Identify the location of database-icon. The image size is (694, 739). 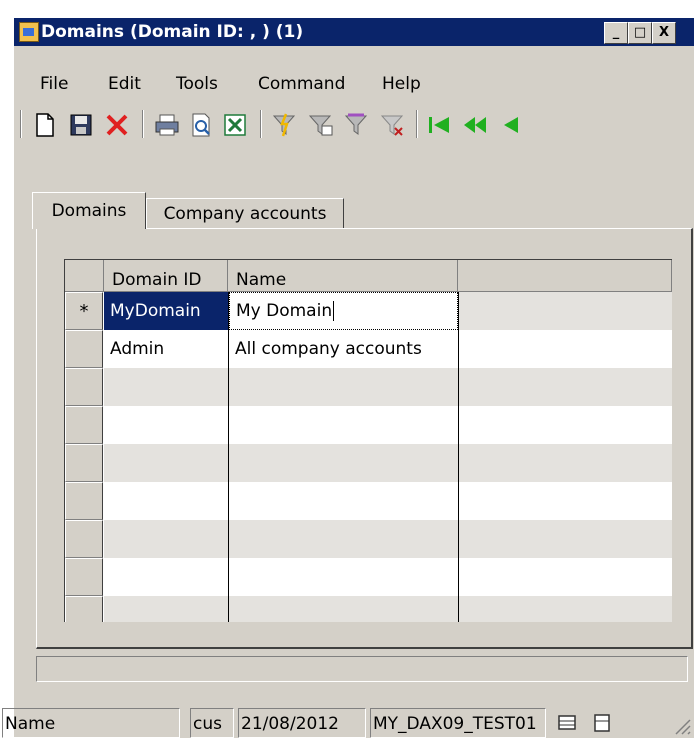
(568, 723).